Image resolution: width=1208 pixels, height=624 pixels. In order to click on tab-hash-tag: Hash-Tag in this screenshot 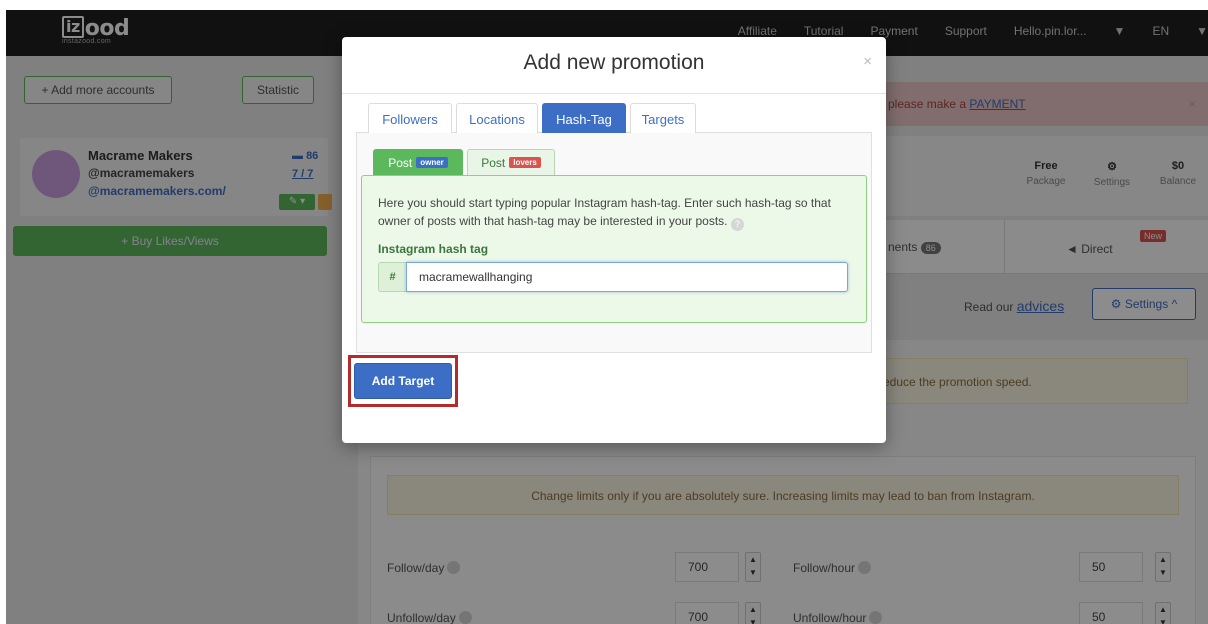, I will do `click(584, 118)`.